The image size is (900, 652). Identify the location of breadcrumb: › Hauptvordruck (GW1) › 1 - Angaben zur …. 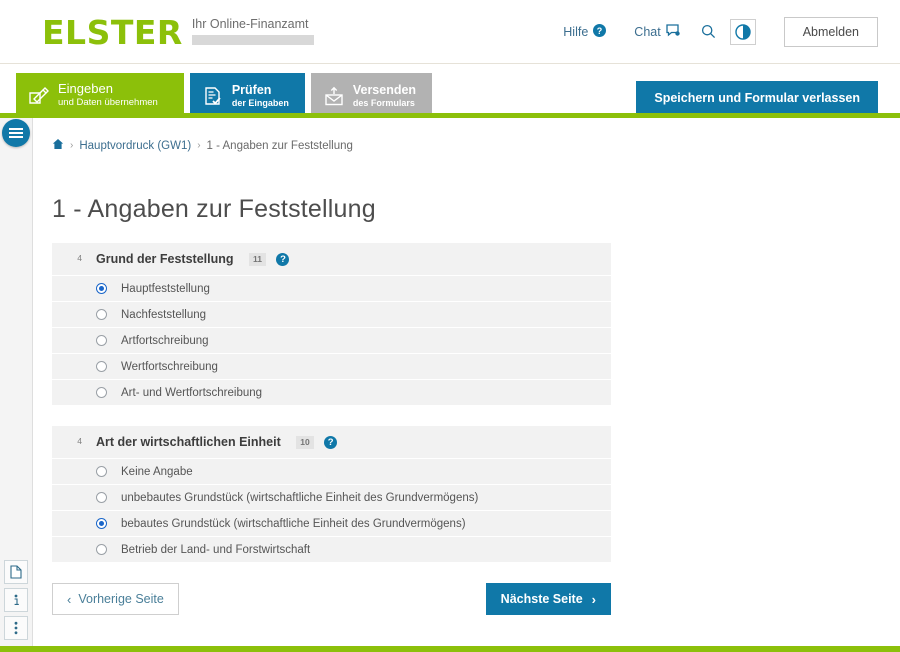
(476, 145).